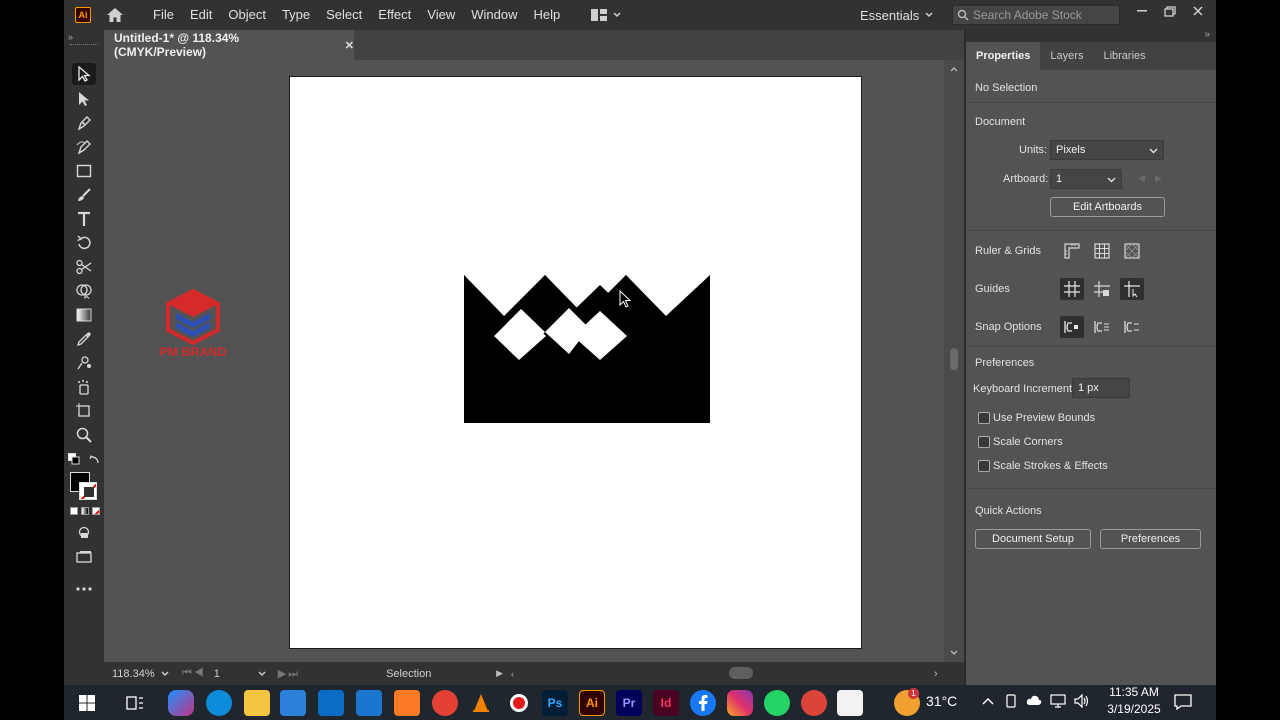 The width and height of the screenshot is (1280, 720). I want to click on menu-effect: Effect, so click(394, 15).